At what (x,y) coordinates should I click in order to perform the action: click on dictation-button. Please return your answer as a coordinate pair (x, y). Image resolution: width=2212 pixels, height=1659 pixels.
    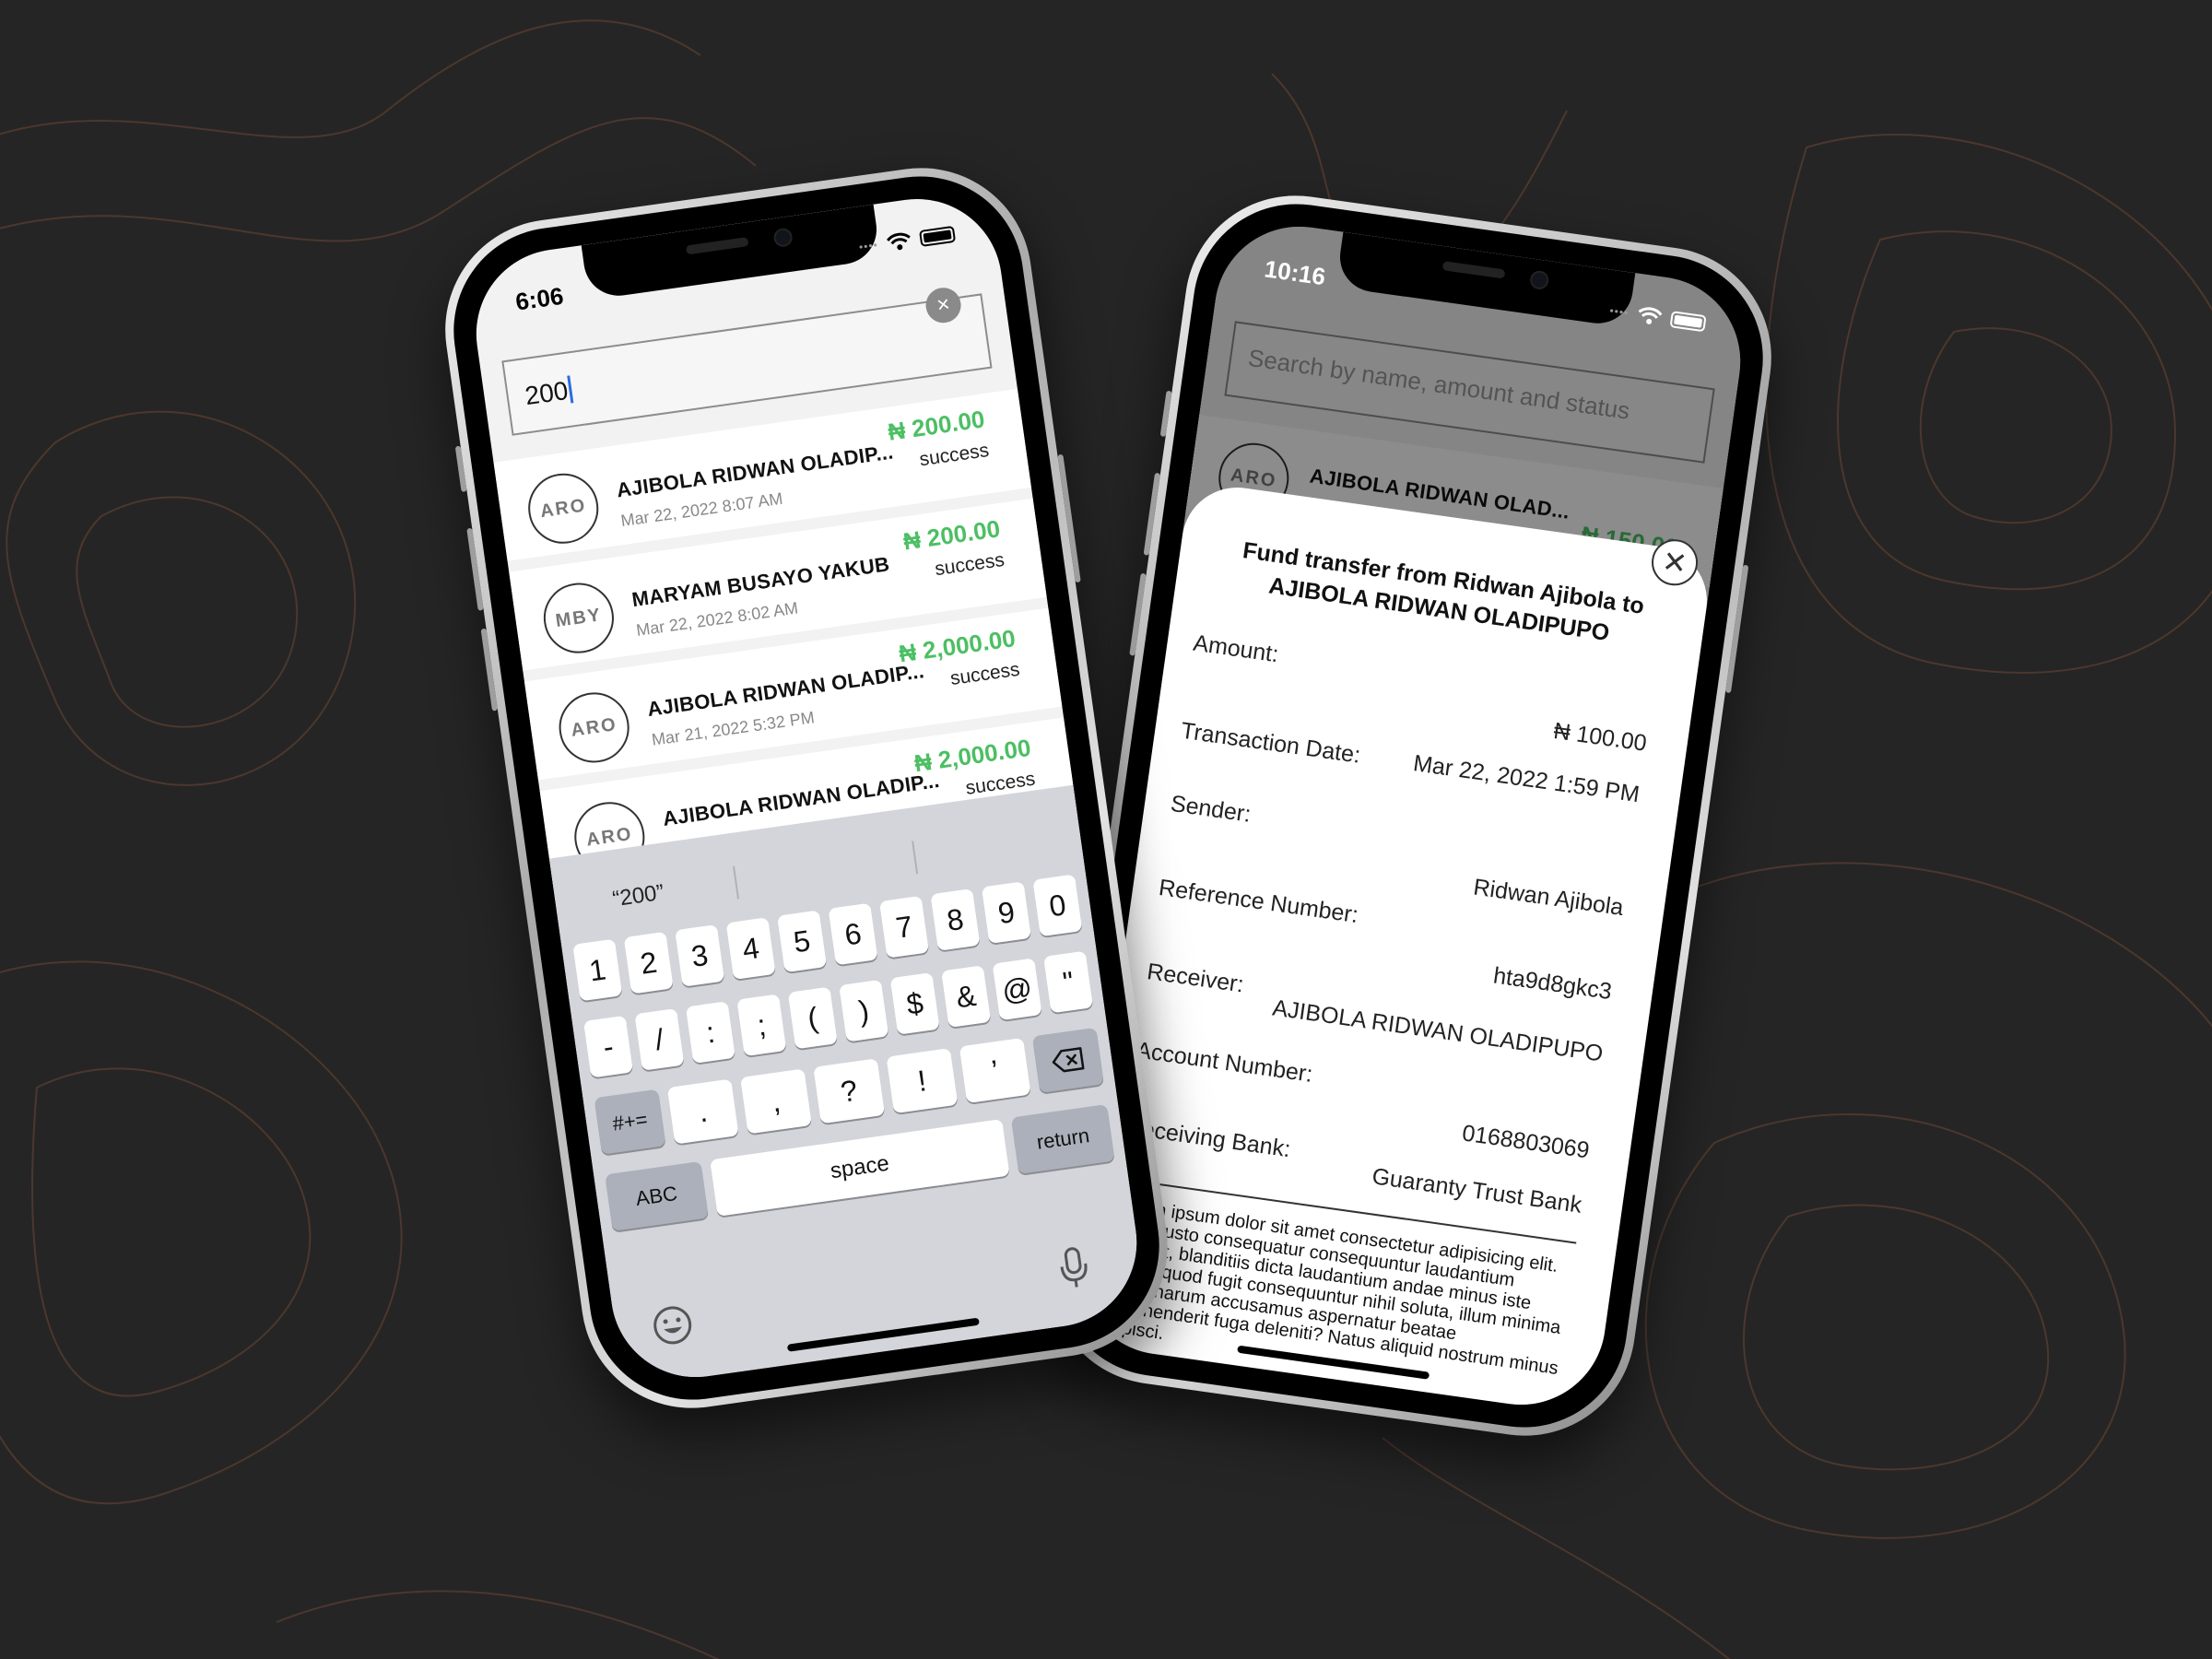
    Looking at the image, I should click on (1074, 1270).